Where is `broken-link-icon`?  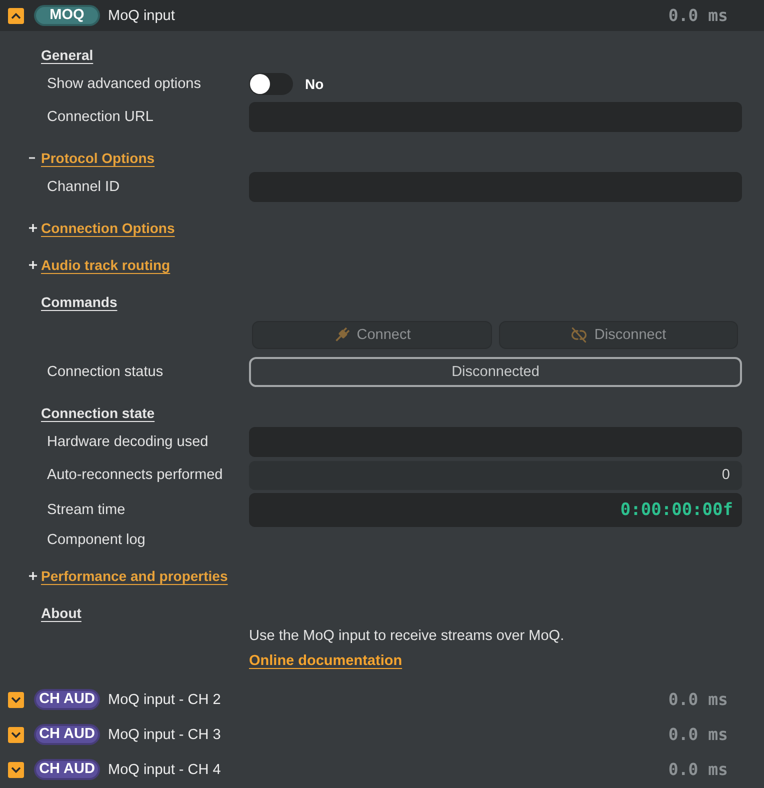 broken-link-icon is located at coordinates (579, 335).